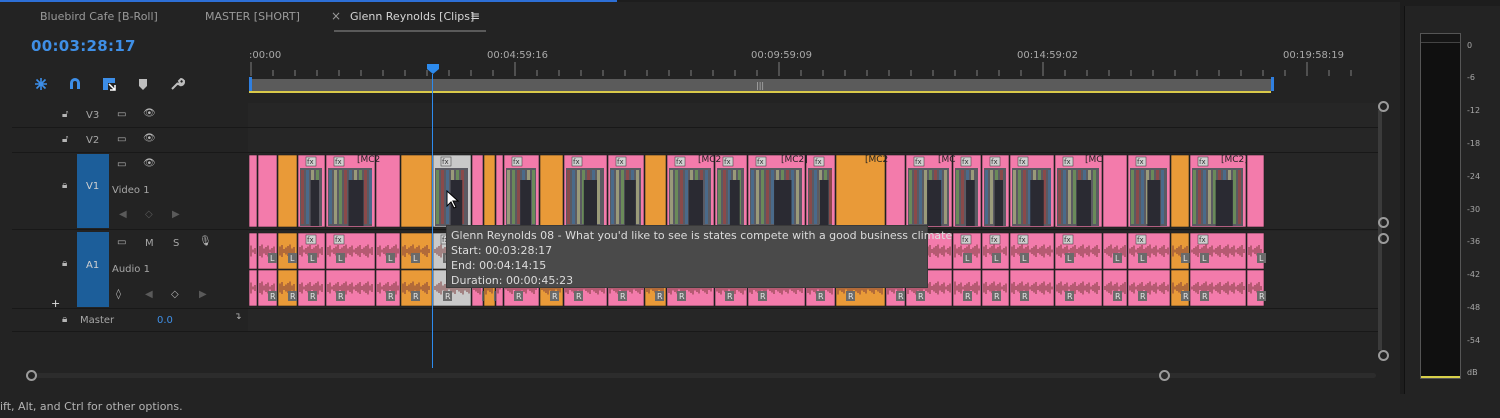 The image size is (1500, 418). What do you see at coordinates (1380, 230) in the screenshot?
I see `vertical-scrollbar-track` at bounding box center [1380, 230].